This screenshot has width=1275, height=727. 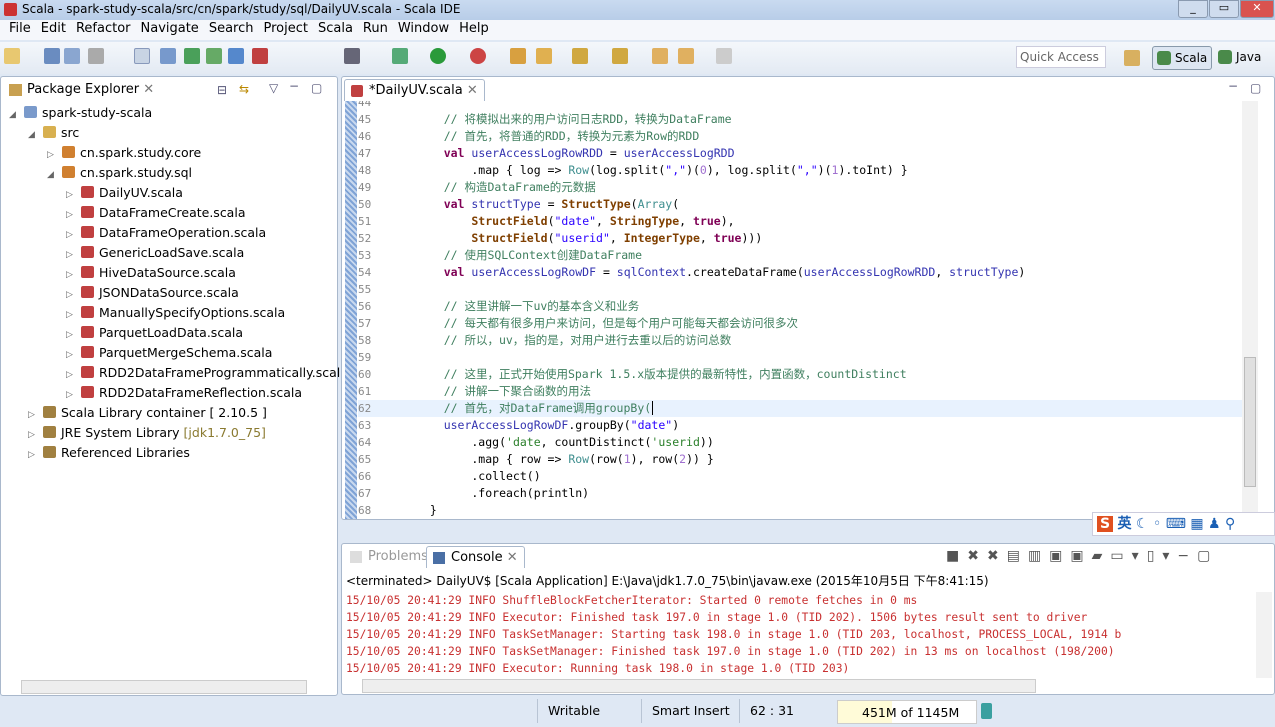 I want to click on pin-console-icon: ▰, so click(x=1101, y=556).